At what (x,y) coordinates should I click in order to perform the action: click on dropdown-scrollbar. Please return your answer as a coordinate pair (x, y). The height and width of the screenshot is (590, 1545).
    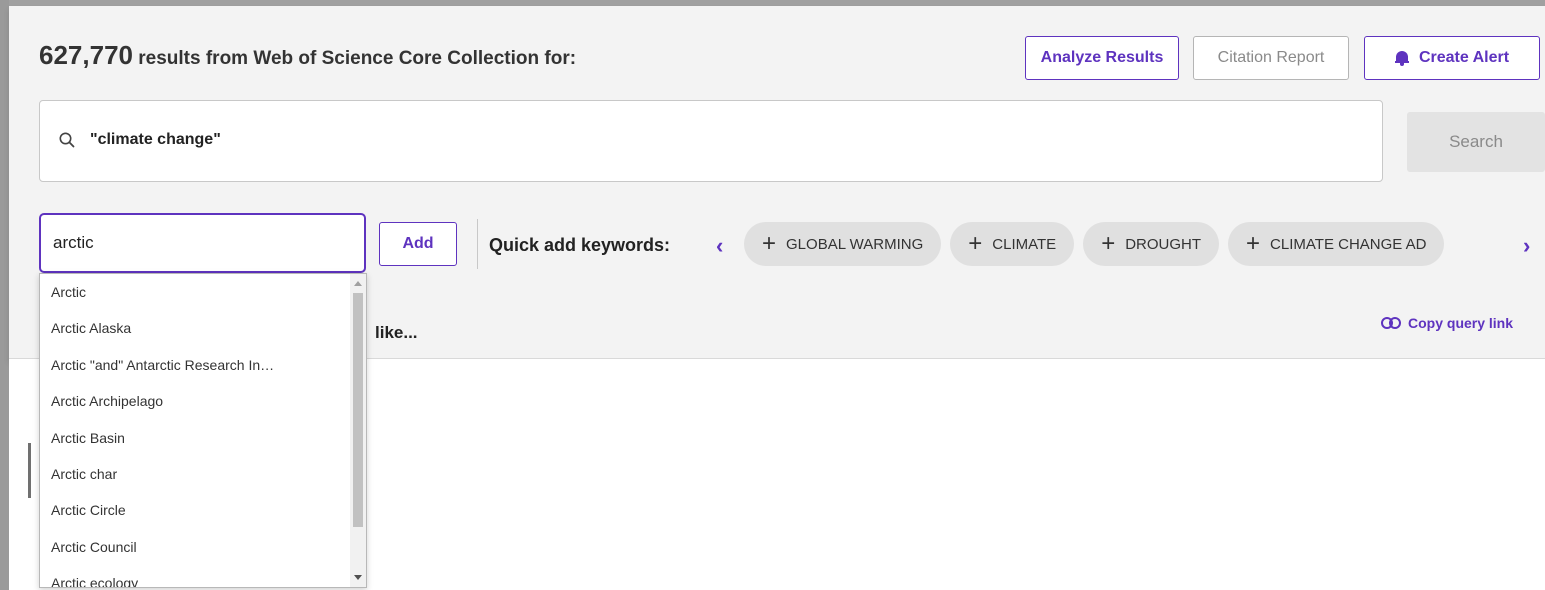
    Looking at the image, I should click on (358, 430).